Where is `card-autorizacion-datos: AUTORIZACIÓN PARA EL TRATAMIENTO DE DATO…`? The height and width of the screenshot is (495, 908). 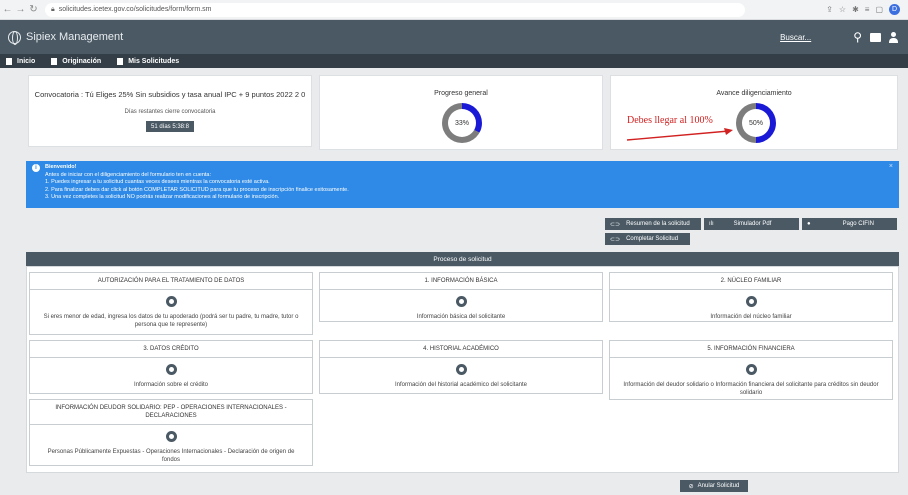 card-autorizacion-datos: AUTORIZACIÓN PARA EL TRATAMIENTO DE DATO… is located at coordinates (171, 303).